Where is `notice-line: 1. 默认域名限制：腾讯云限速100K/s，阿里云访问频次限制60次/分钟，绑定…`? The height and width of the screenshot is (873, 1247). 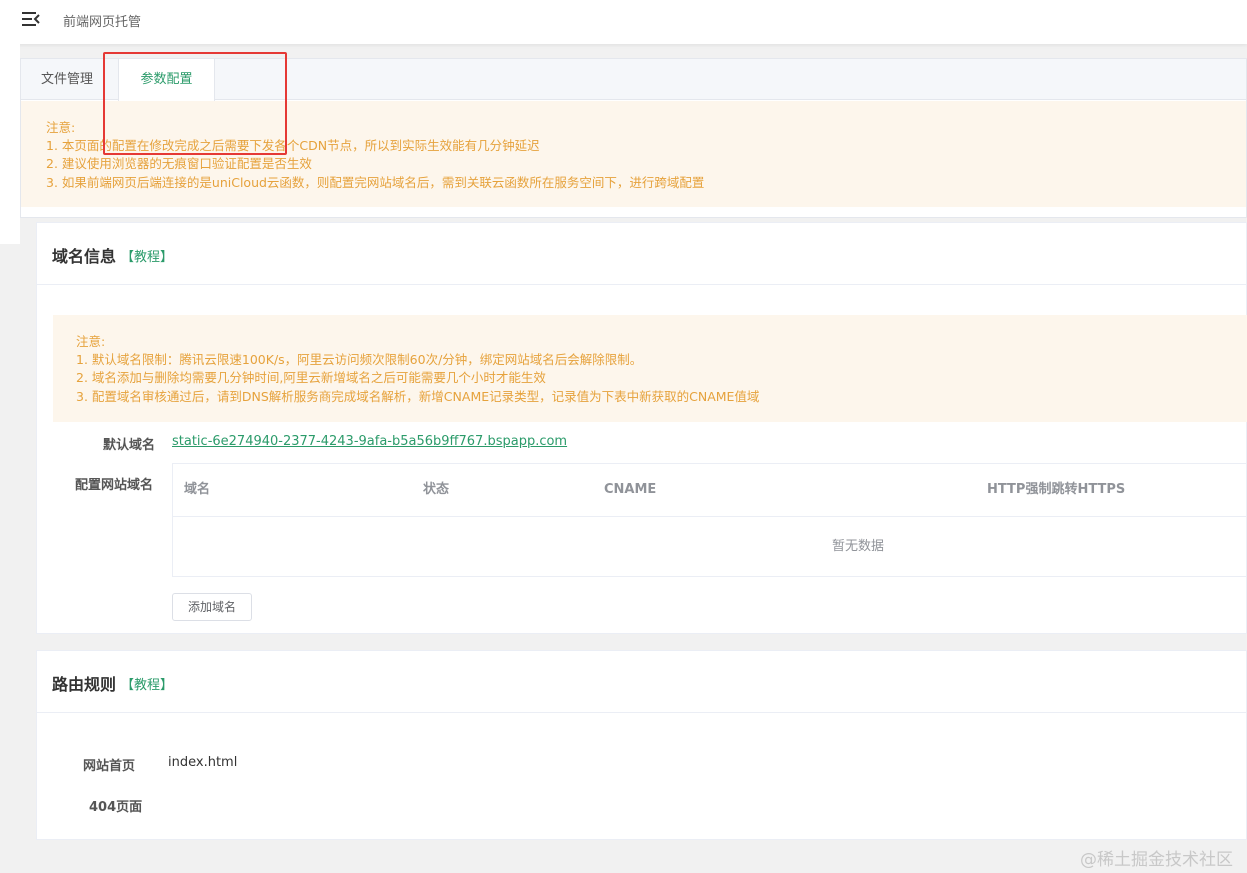 notice-line: 1. 默认域名限制：腾讯云限速100K/s，阿里云访问频次限制60次/分钟，绑定… is located at coordinates (359, 360).